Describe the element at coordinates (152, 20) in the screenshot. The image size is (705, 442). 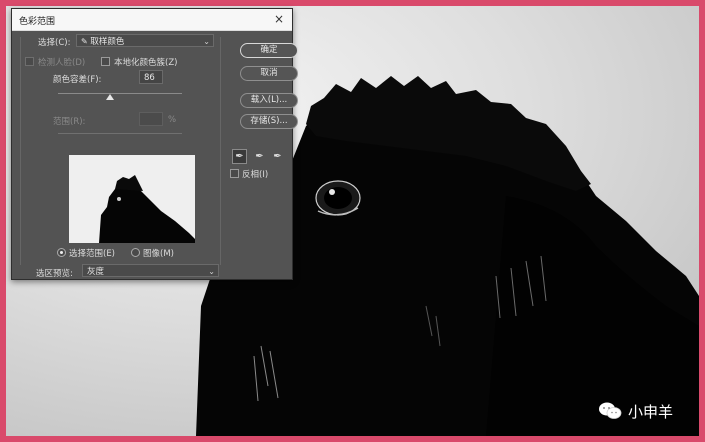
I see `dialog-titlebar: 色彩范围 ×` at that location.